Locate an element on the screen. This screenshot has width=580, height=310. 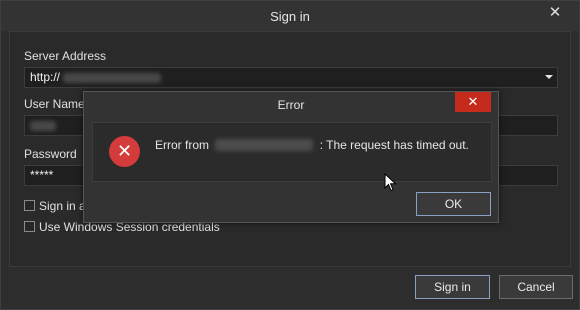
window-title: Sign in is located at coordinates (290, 16).